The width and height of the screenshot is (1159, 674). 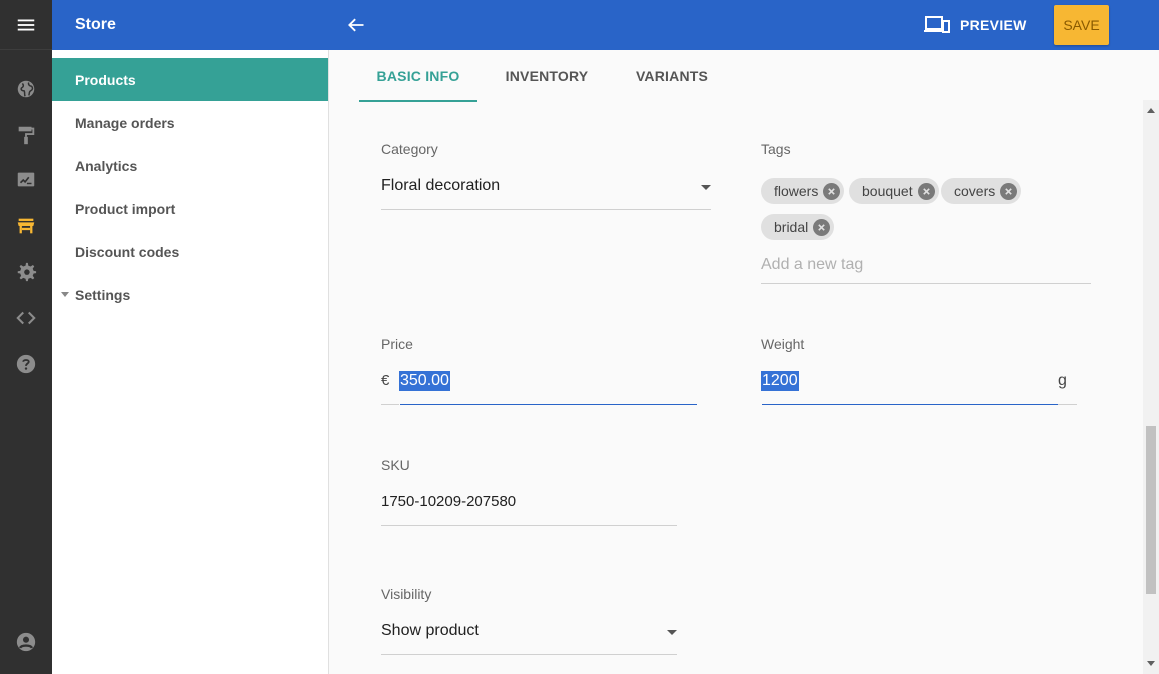 What do you see at coordinates (409, 149) in the screenshot?
I see `category-label: Category` at bounding box center [409, 149].